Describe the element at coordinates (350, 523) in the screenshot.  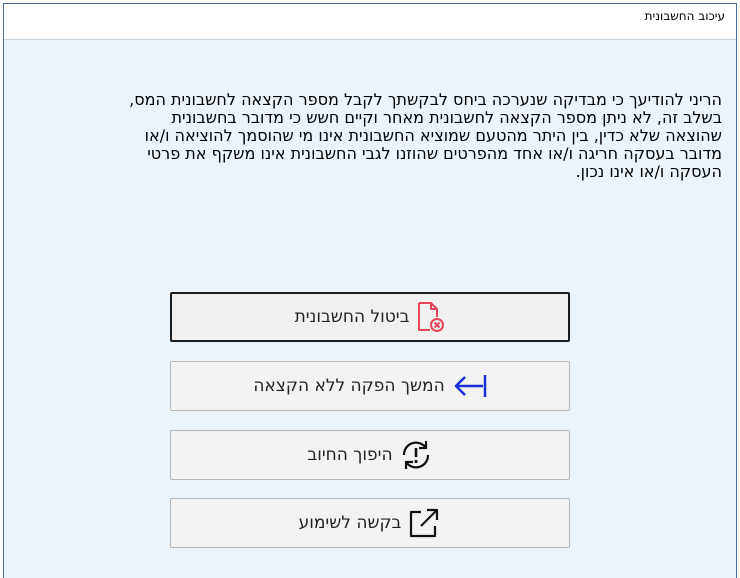
I see `hearing-request-label: בקשה לשימוע` at that location.